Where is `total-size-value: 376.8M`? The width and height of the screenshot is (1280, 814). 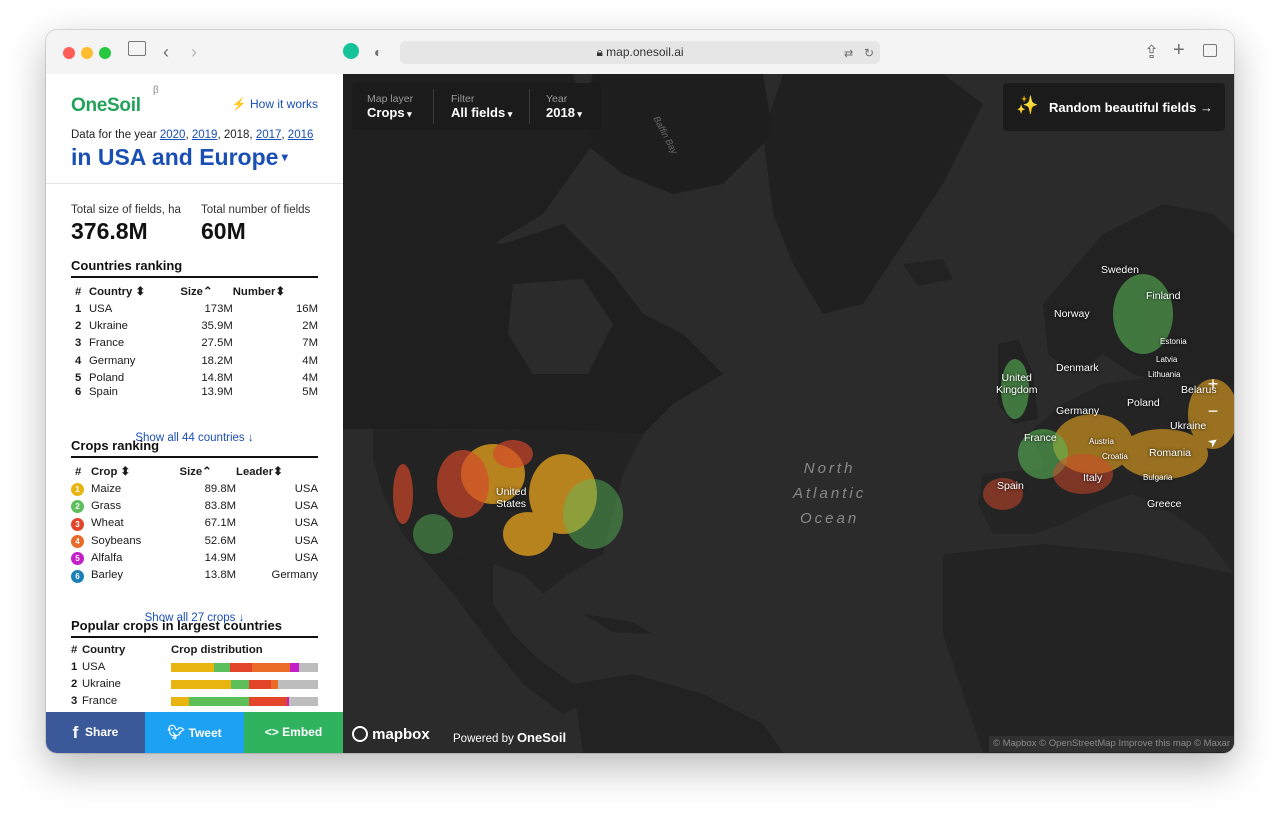 total-size-value: 376.8M is located at coordinates (109, 231).